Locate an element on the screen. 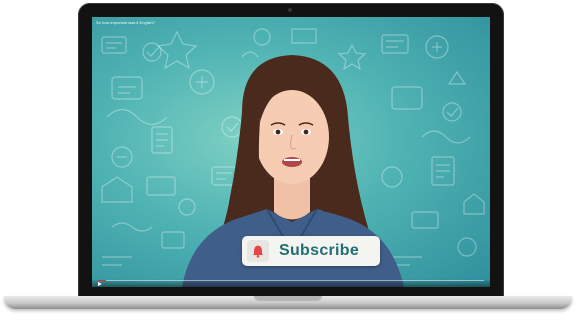  progress-track is located at coordinates (291, 280).